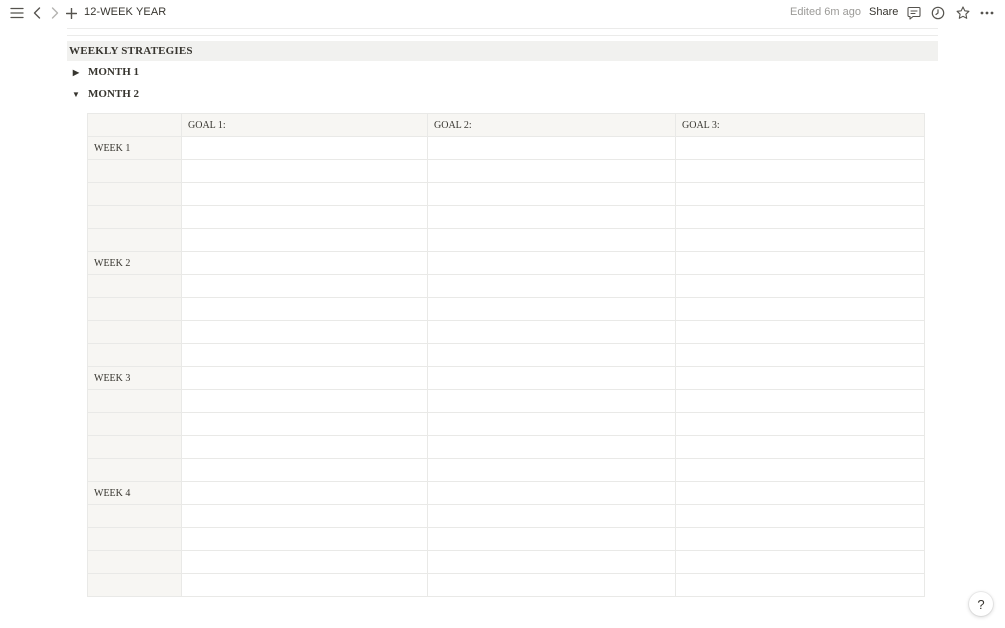  I want to click on toggle-month-1: ▶ MONTH 1, so click(104, 72).